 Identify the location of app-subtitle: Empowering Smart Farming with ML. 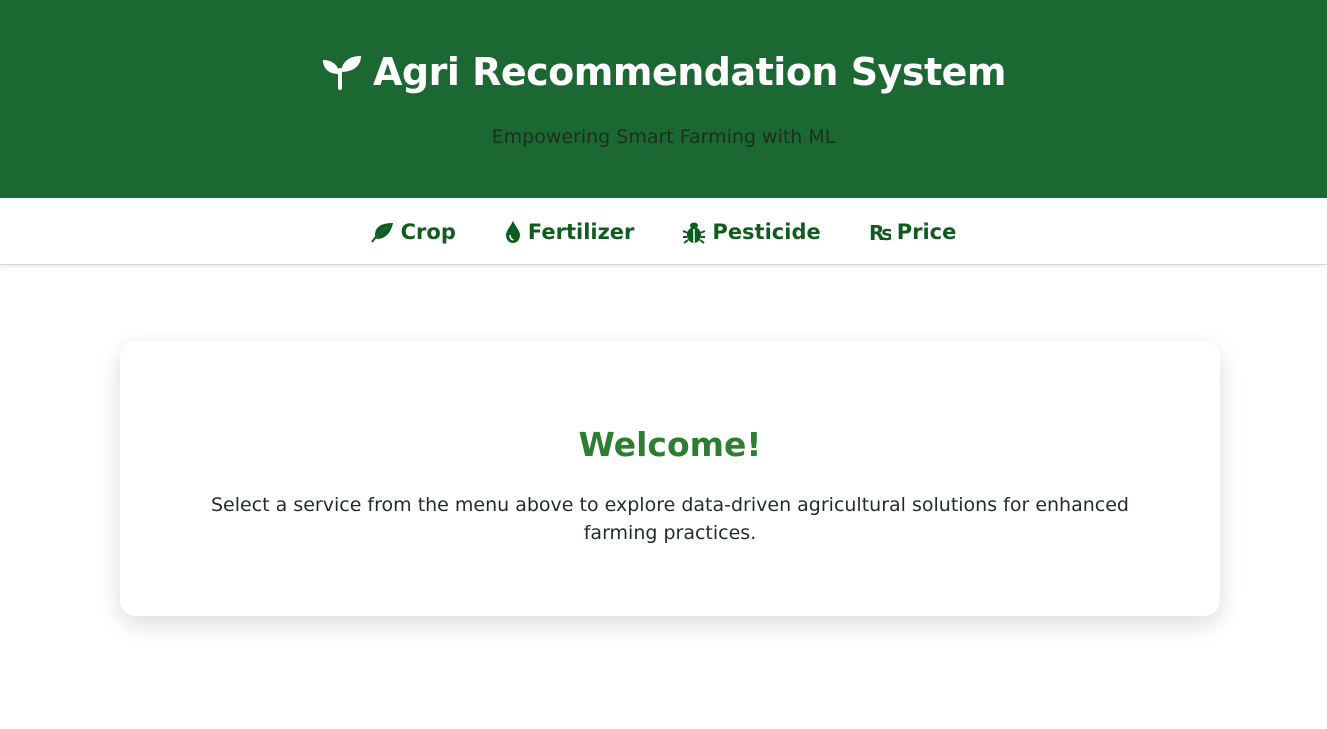
(663, 137).